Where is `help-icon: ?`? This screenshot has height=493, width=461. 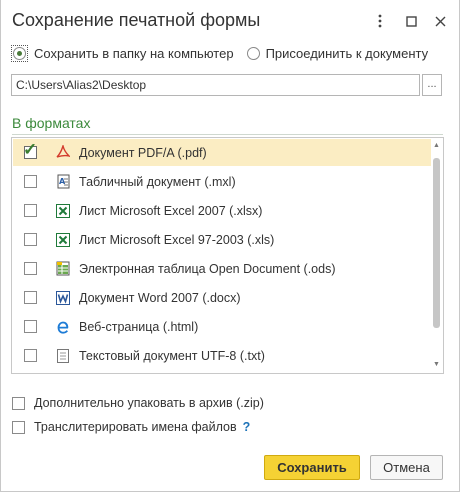
help-icon: ? is located at coordinates (247, 427).